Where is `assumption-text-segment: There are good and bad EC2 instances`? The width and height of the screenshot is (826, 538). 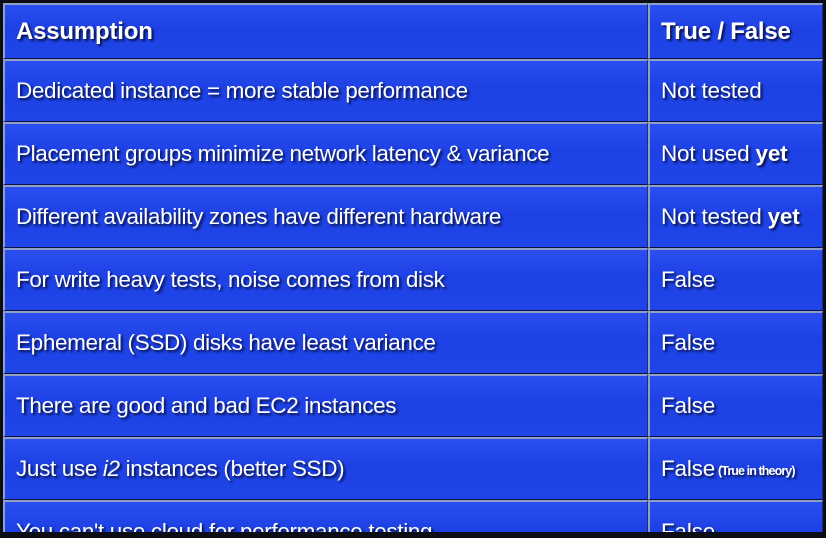
assumption-text-segment: There are good and bad EC2 instances is located at coordinates (206, 405).